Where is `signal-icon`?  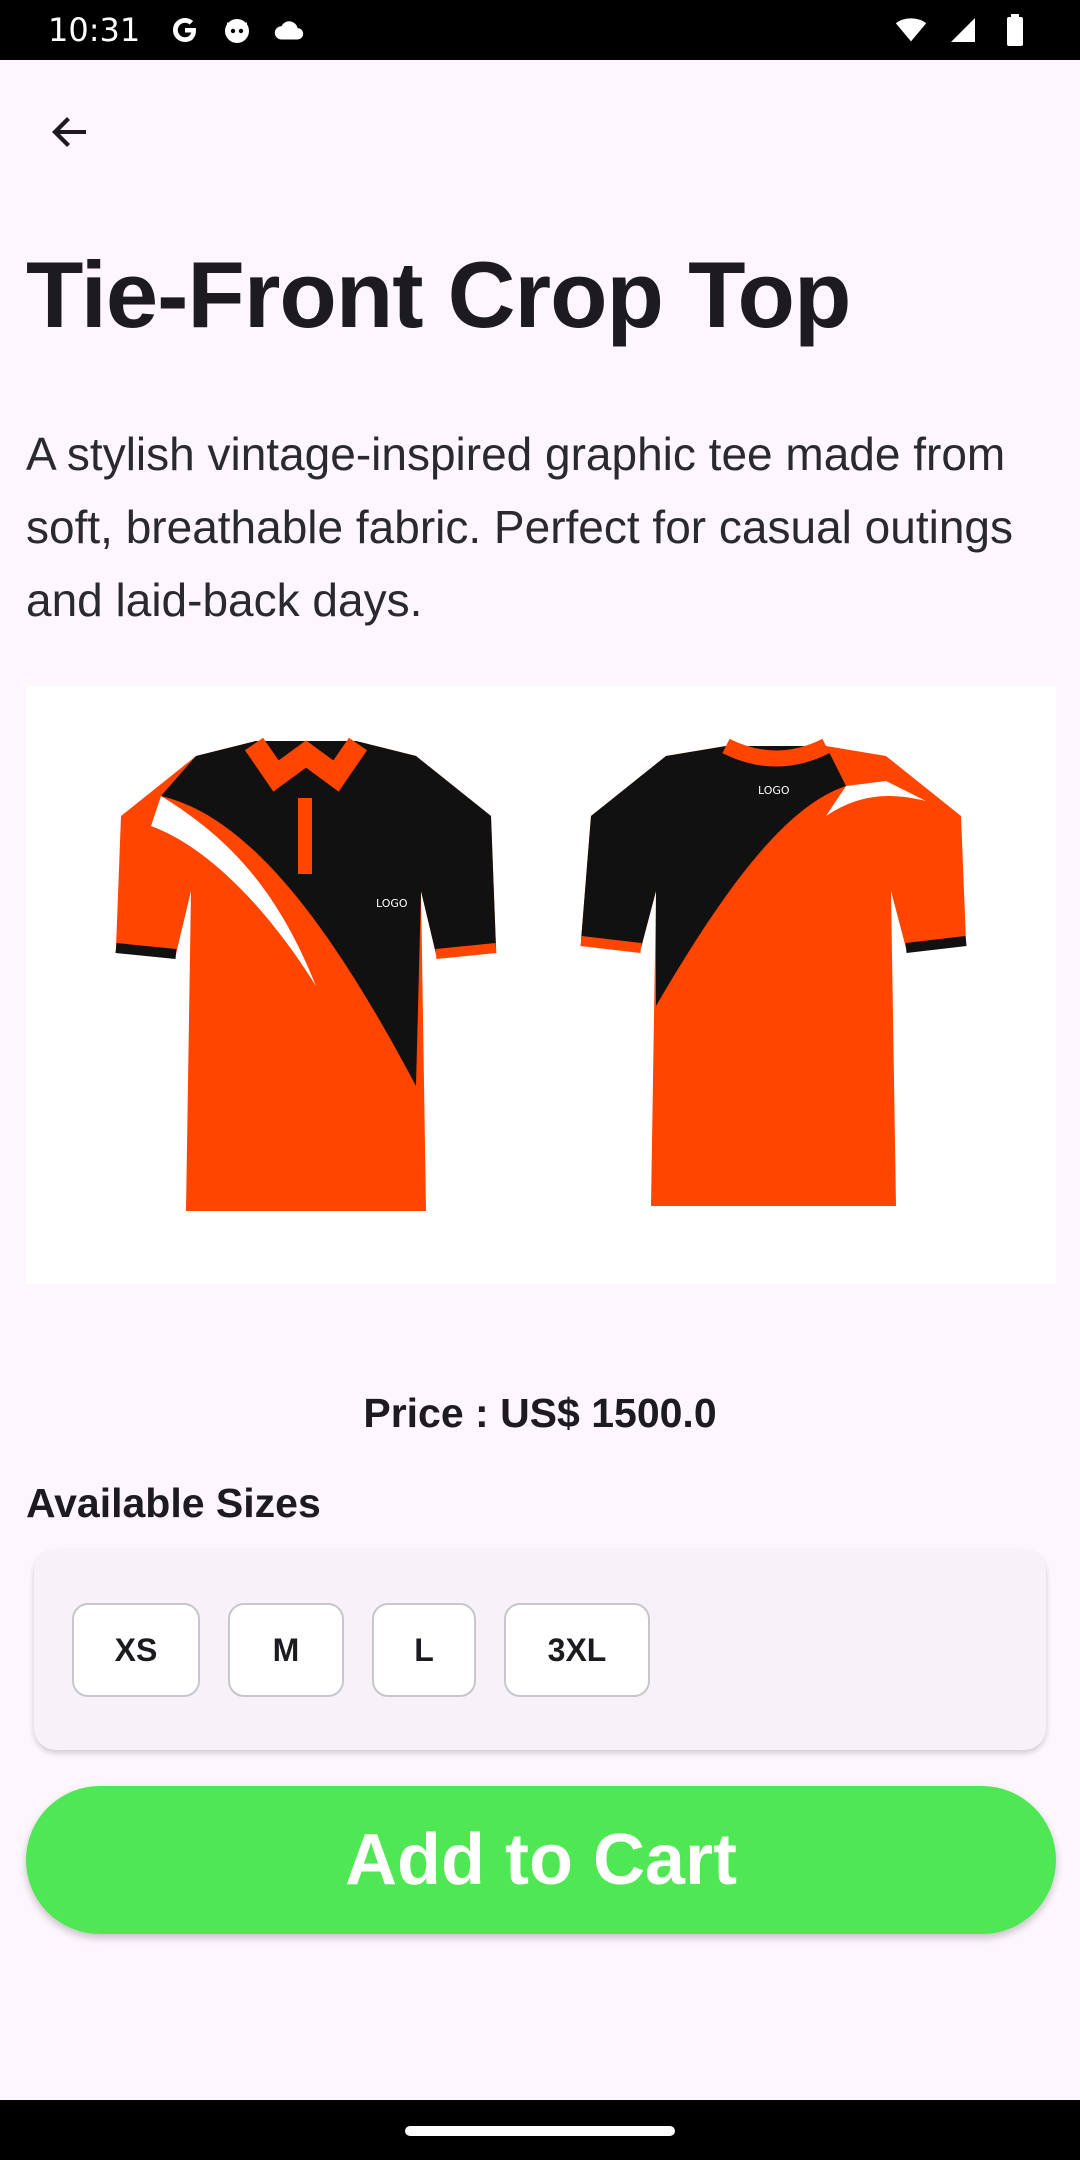 signal-icon is located at coordinates (963, 30).